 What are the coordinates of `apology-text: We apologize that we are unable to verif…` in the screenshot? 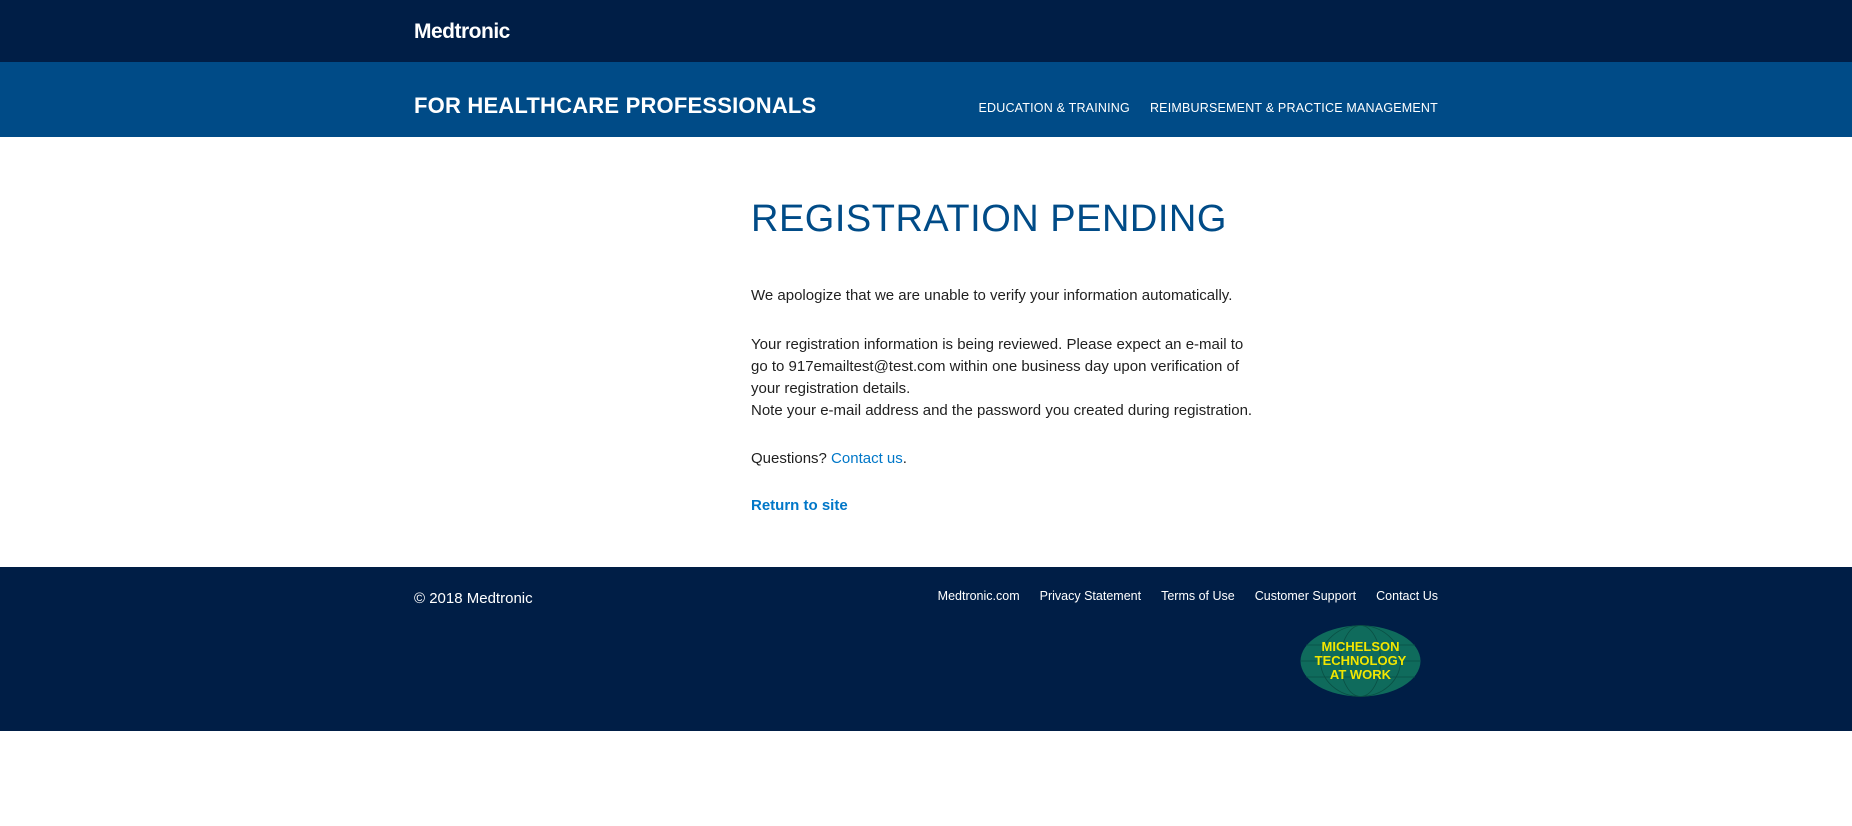 It's located at (992, 295).